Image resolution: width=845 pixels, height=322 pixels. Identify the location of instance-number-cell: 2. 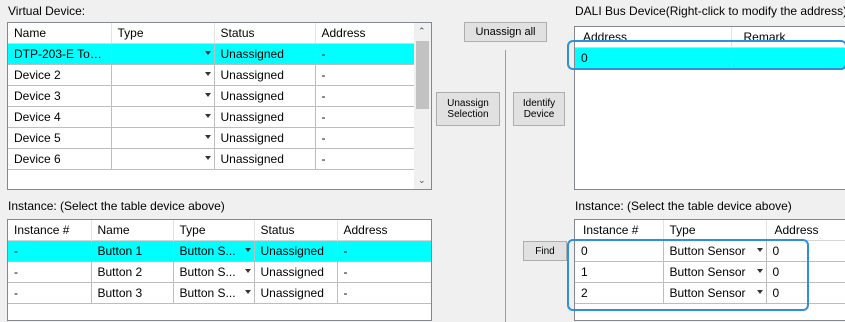
(619, 293).